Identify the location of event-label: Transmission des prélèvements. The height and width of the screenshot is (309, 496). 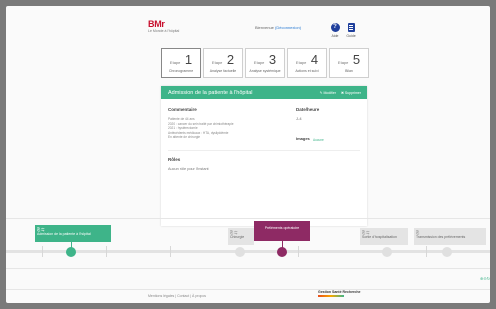
(441, 237).